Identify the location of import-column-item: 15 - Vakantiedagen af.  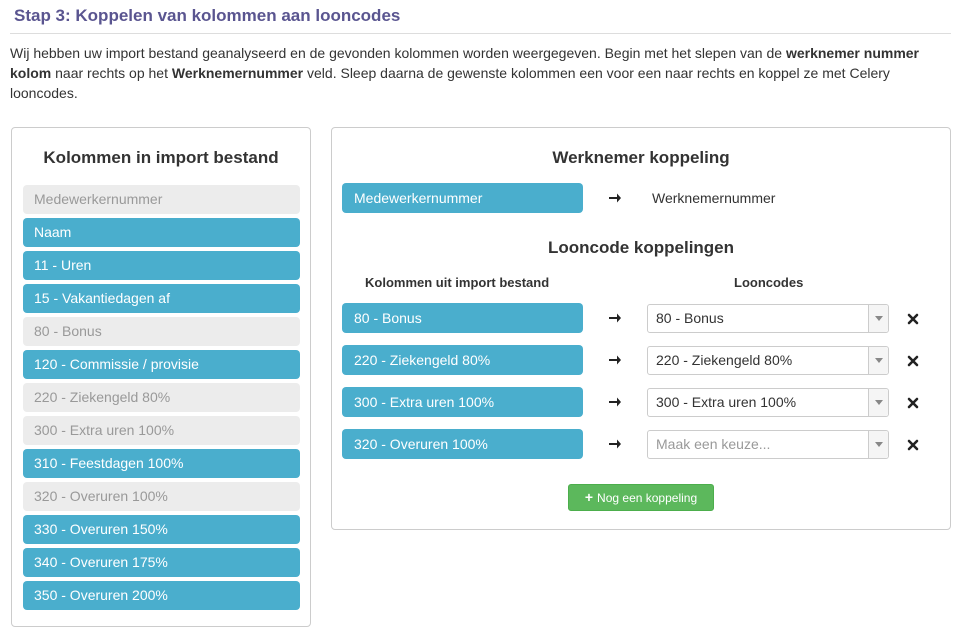
(161, 298).